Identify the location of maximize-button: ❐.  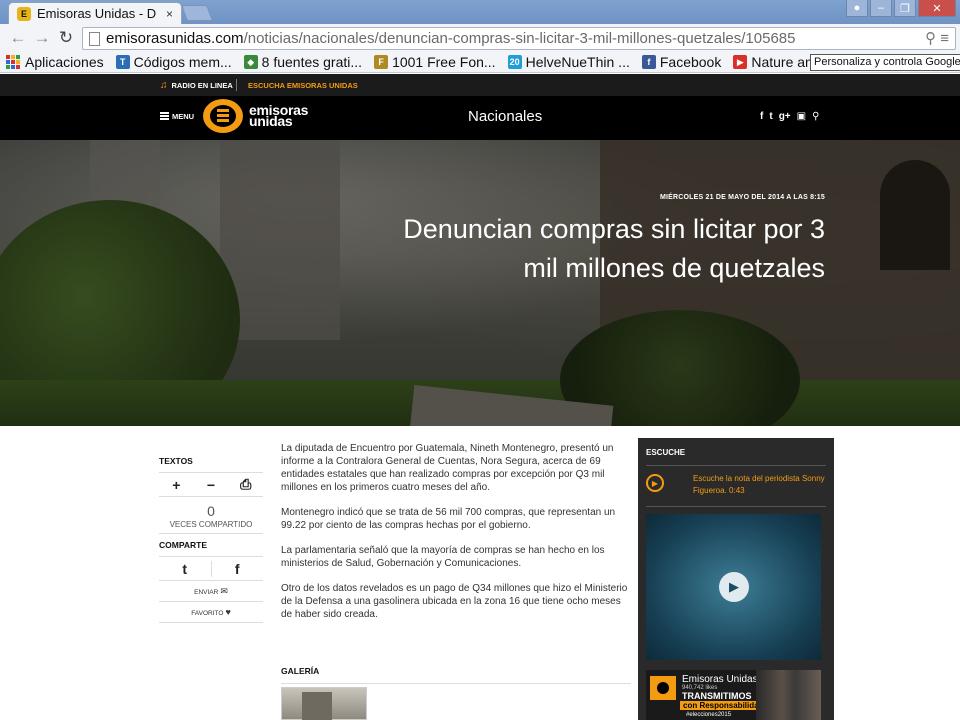
(905, 8).